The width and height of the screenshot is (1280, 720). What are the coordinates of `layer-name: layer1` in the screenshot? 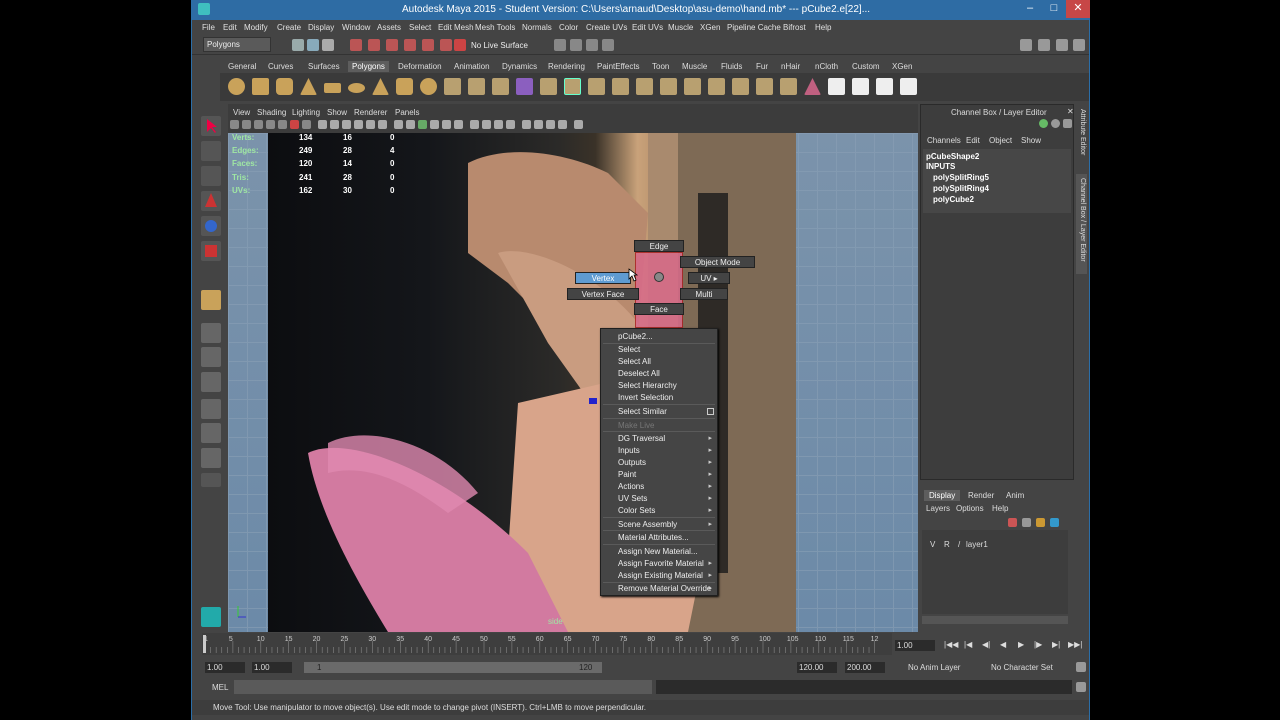 It's located at (977, 544).